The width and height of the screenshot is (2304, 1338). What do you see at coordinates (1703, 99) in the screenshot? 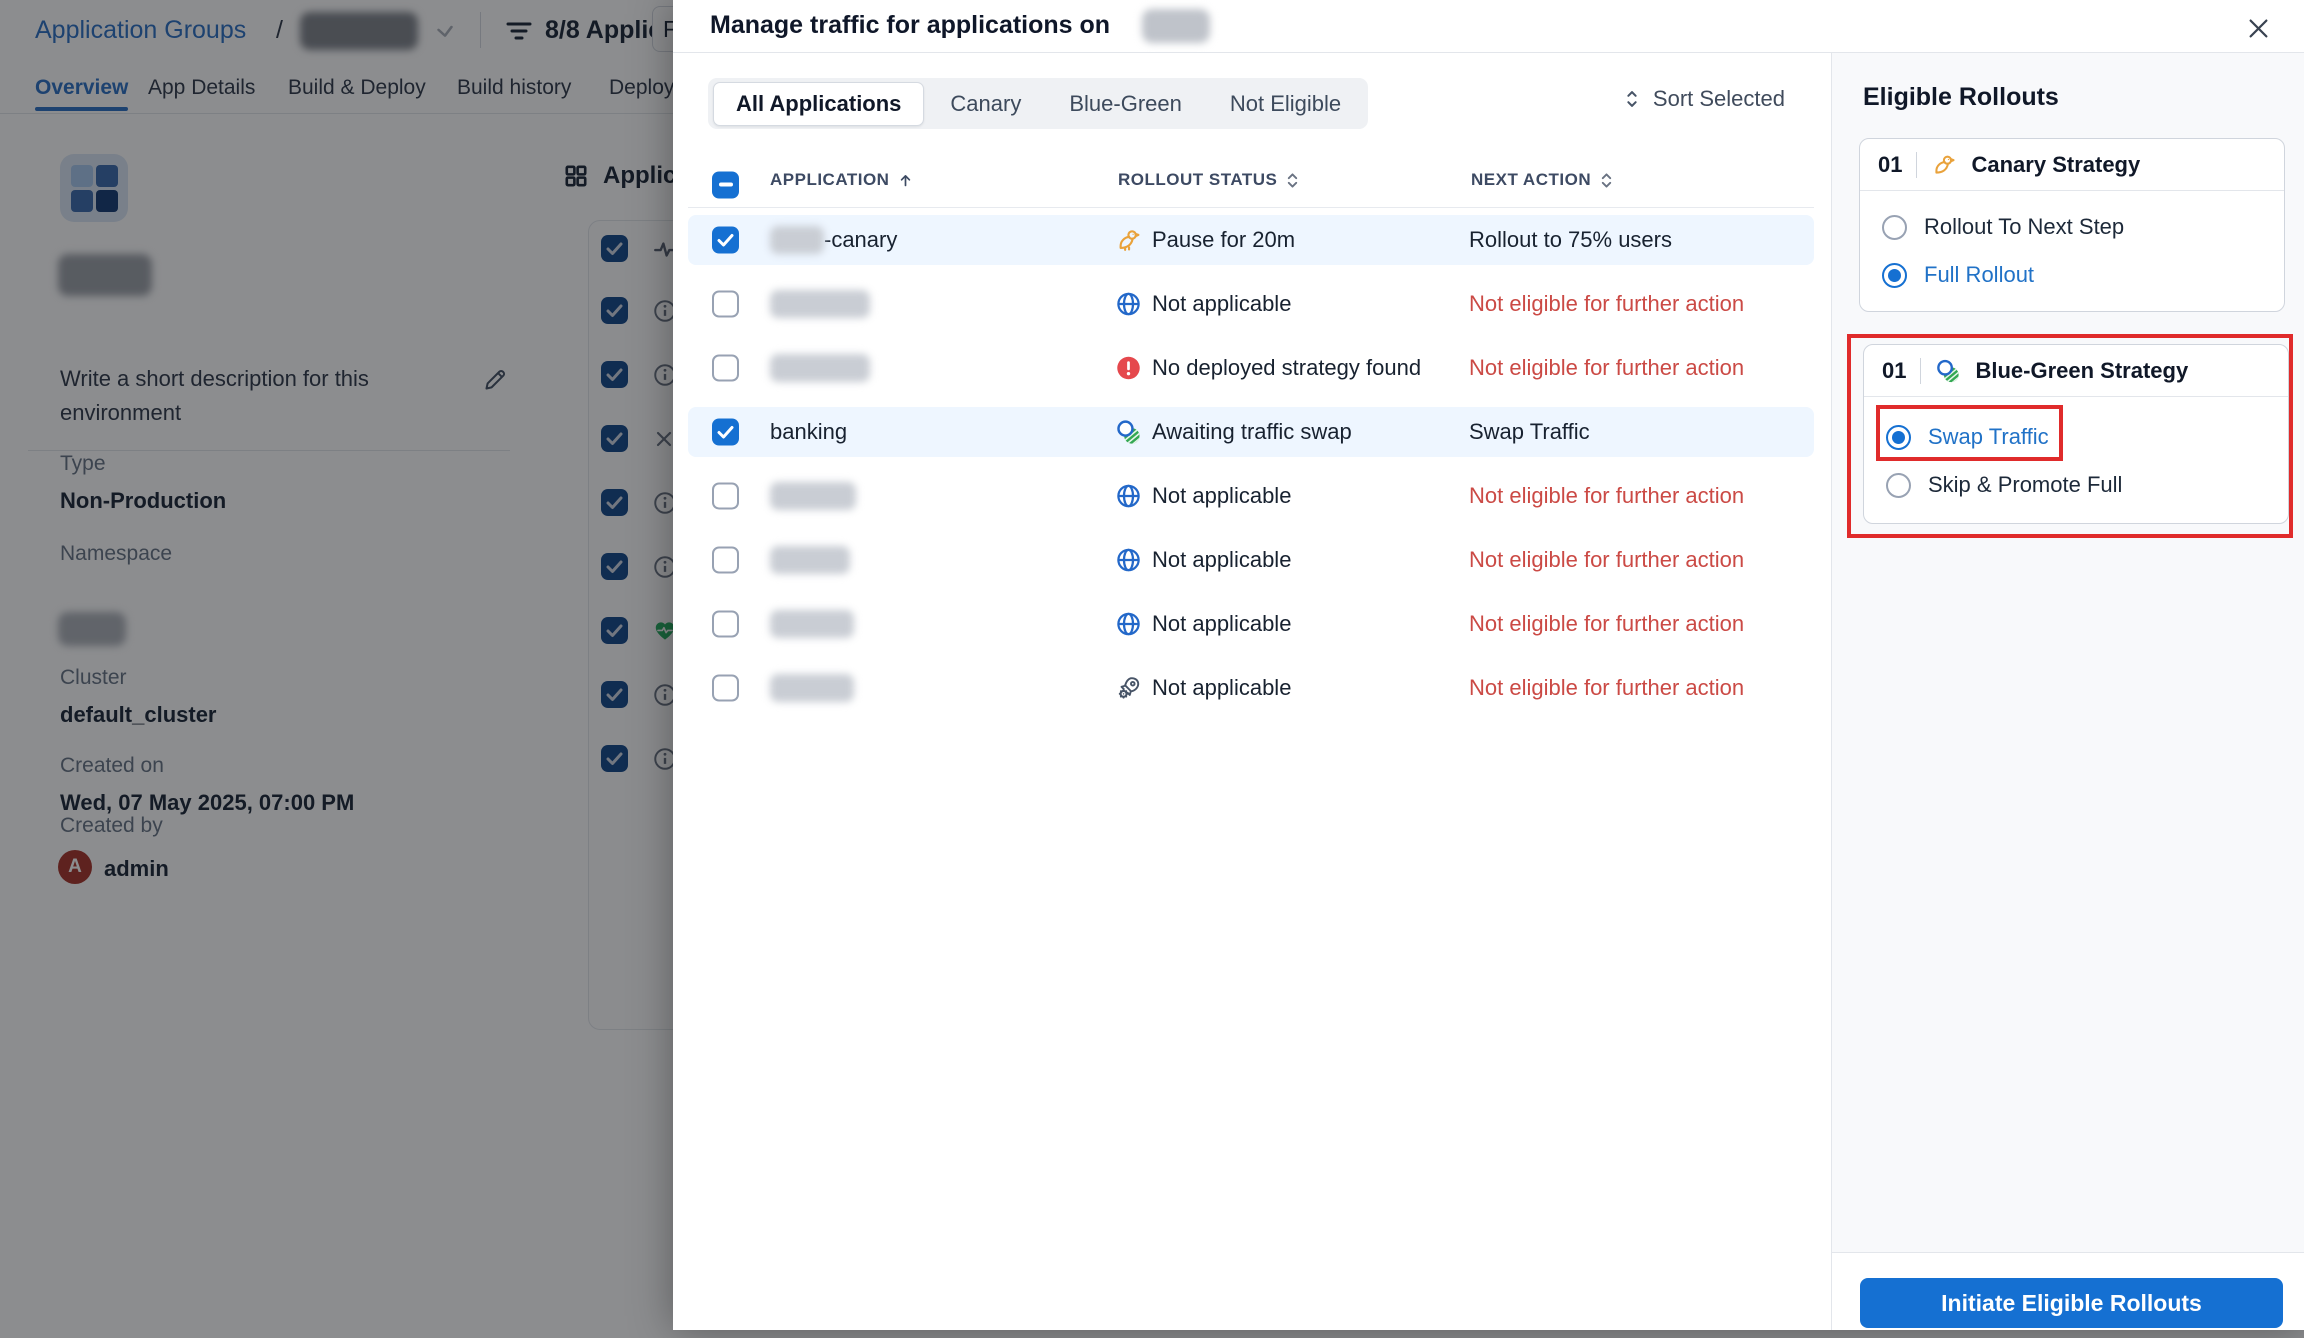
I see `sort-selected-button: Sort Selected` at bounding box center [1703, 99].